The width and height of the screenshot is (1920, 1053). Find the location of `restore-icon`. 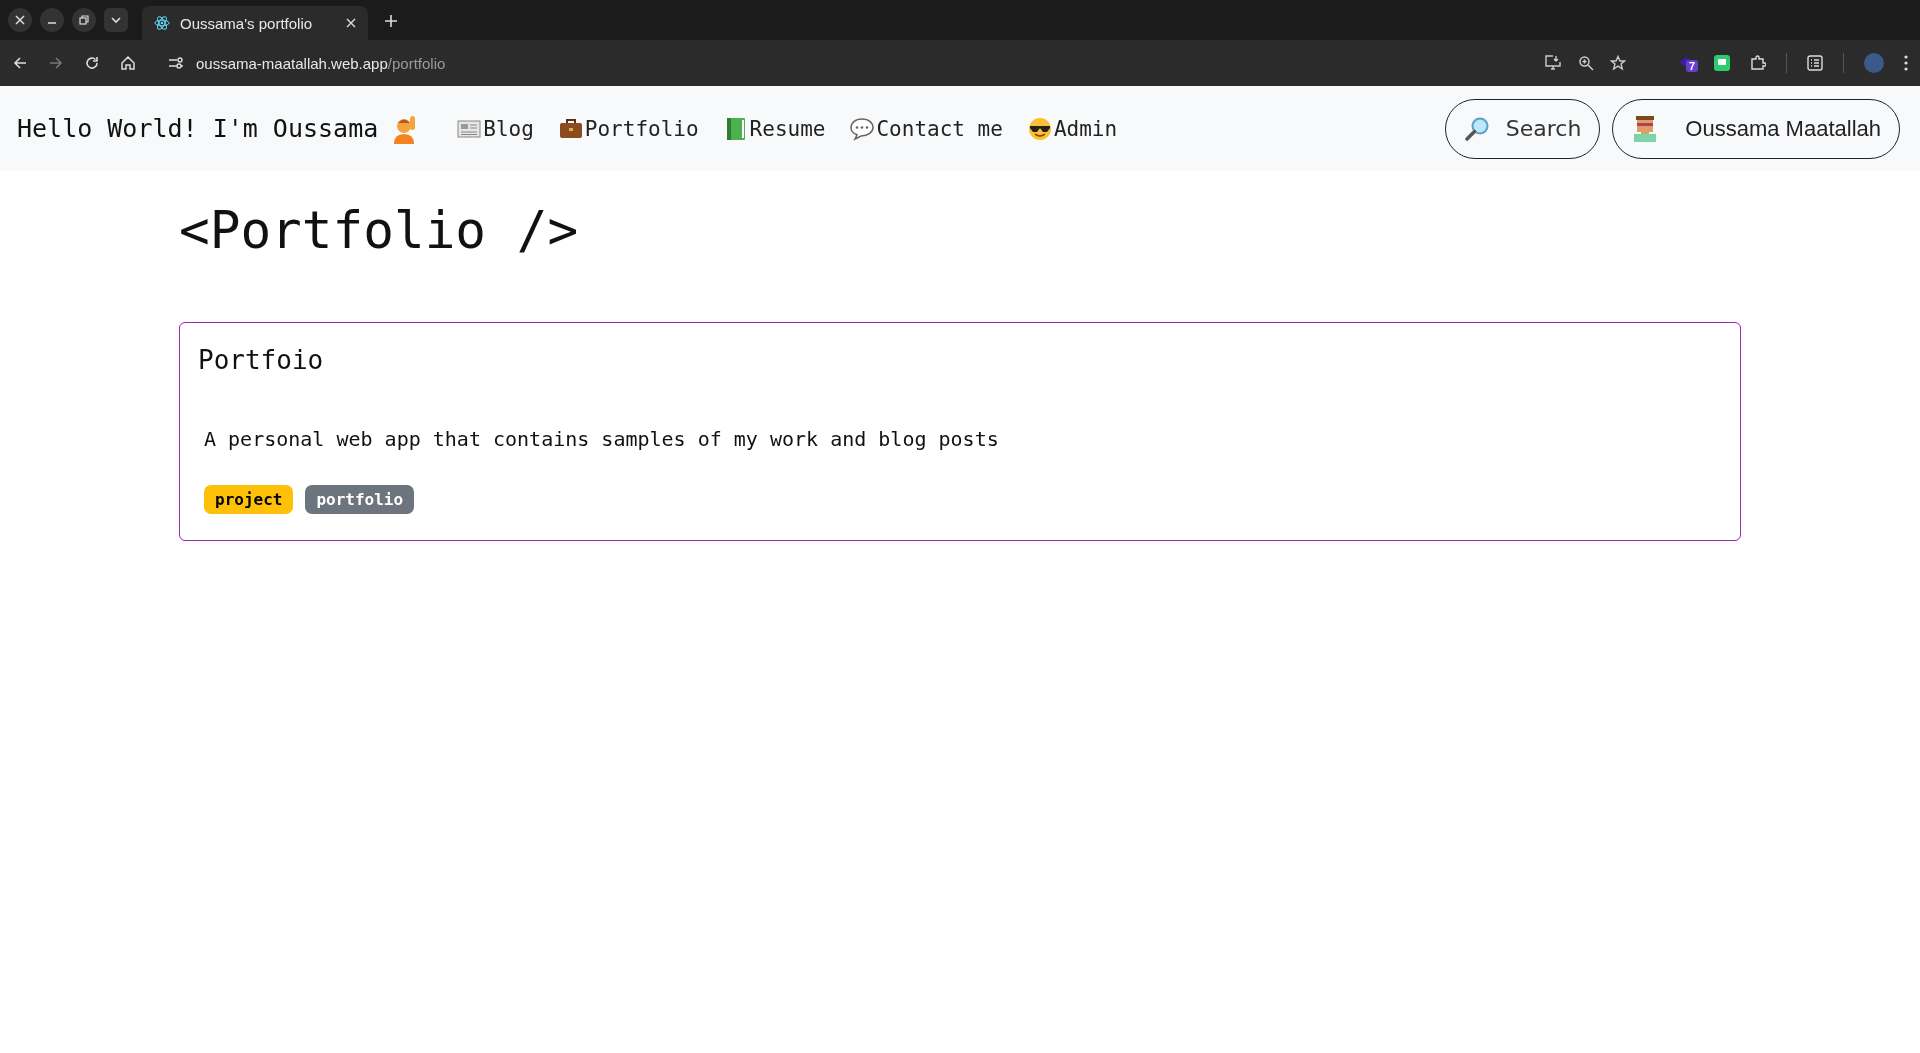

restore-icon is located at coordinates (84, 20).